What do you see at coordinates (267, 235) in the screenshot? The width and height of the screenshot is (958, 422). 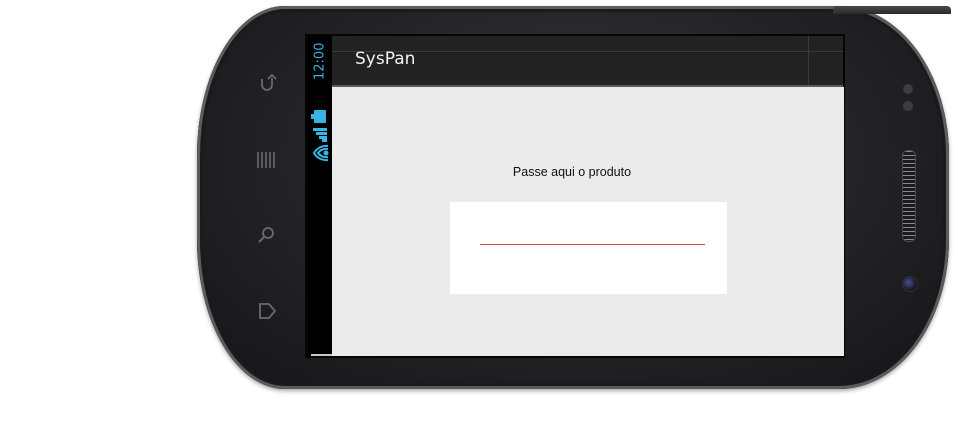 I see `search-icon` at bounding box center [267, 235].